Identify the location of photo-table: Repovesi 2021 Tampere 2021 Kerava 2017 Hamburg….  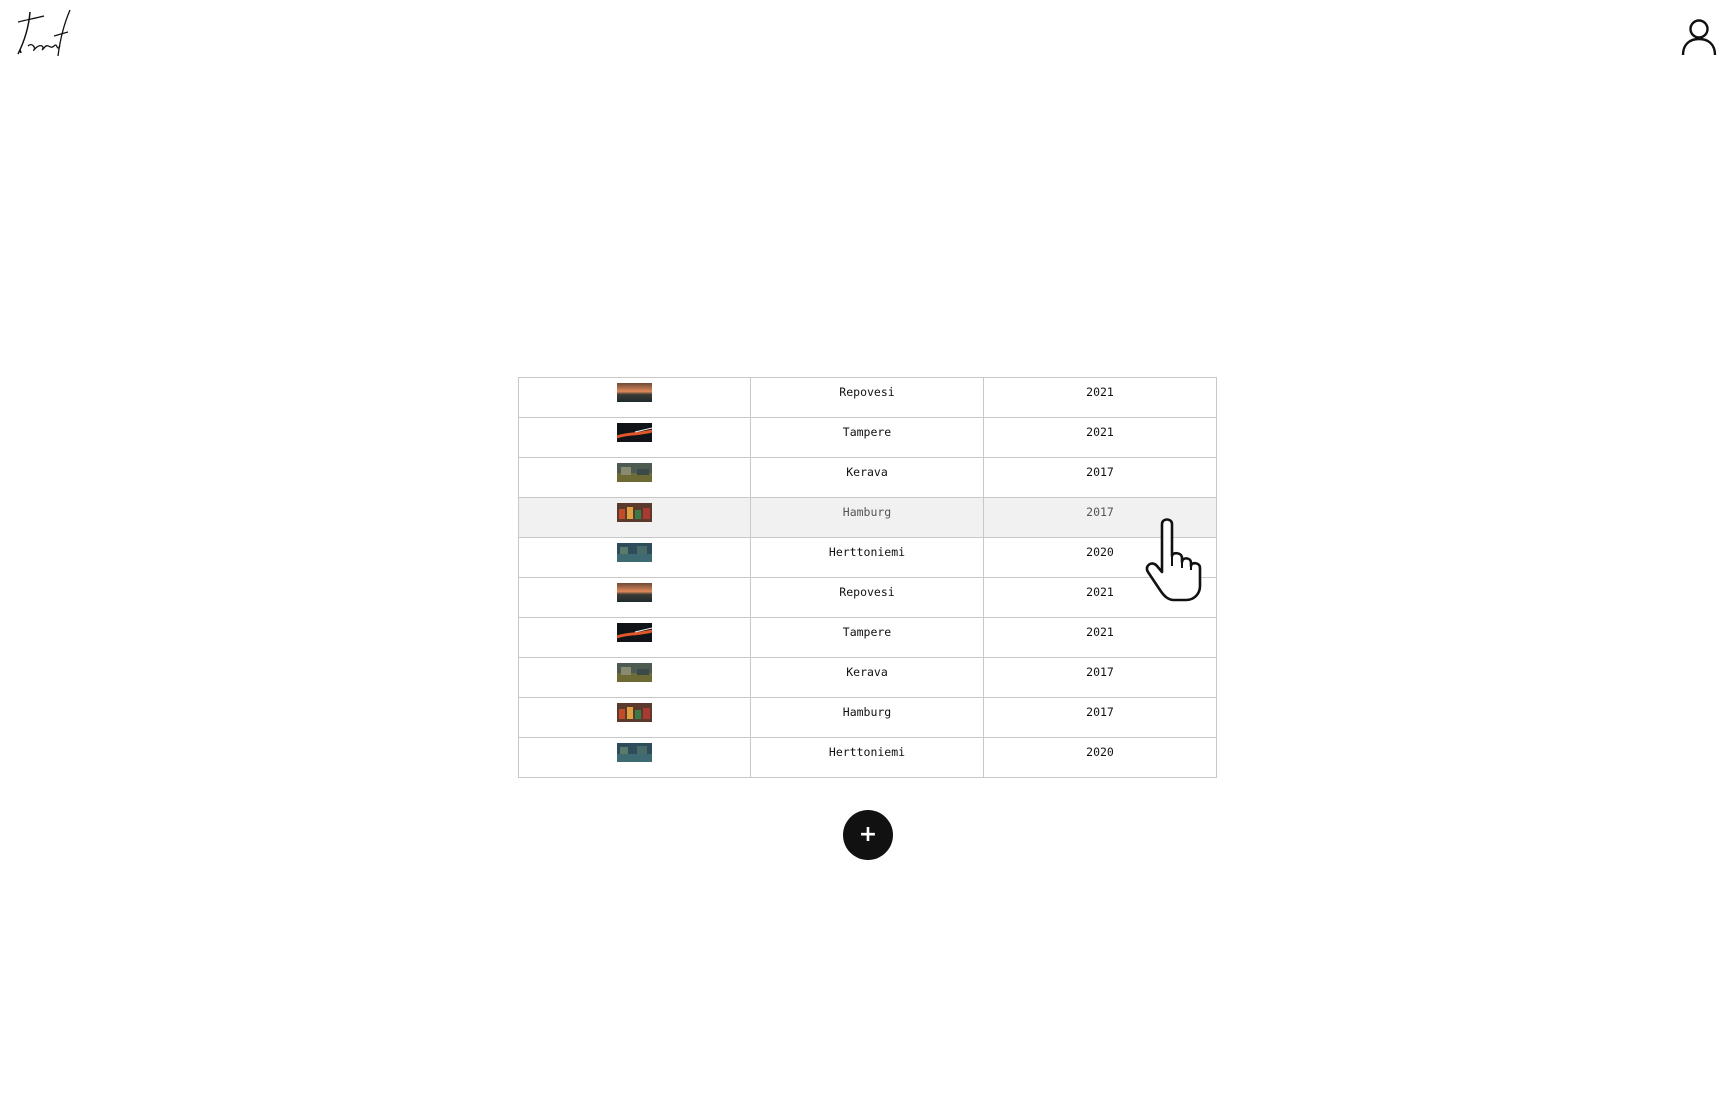
(867, 577).